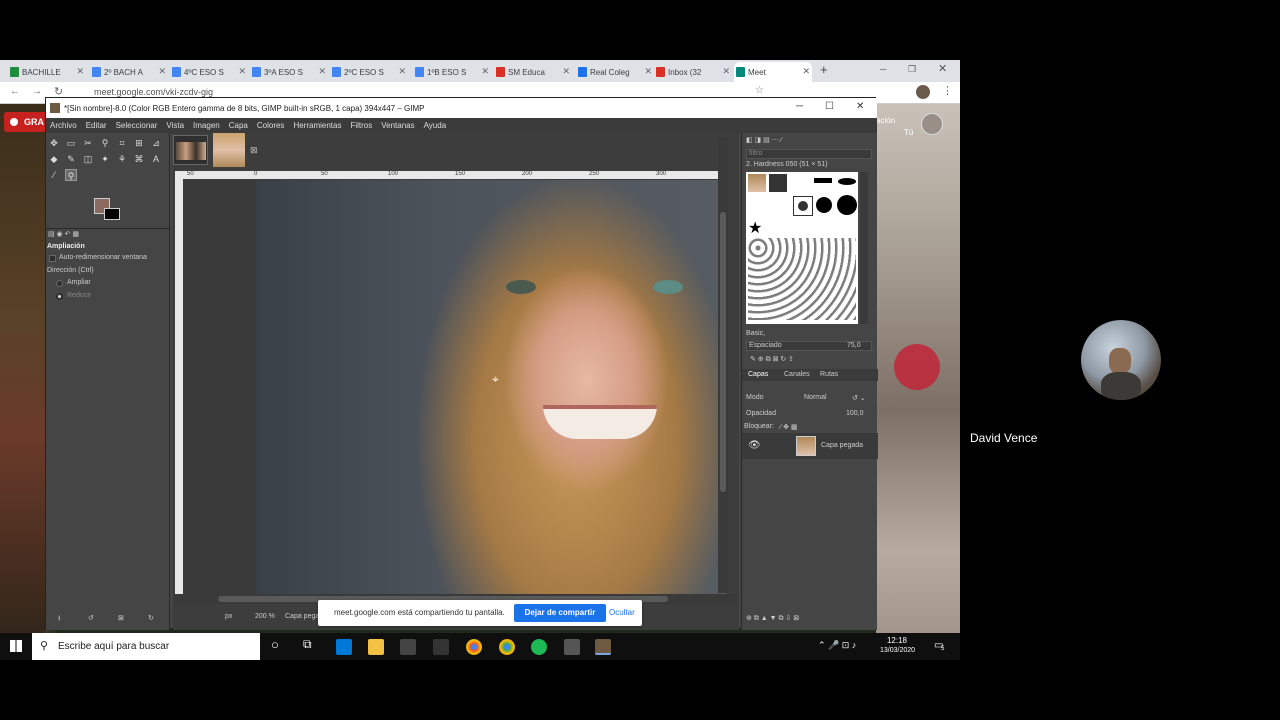 This screenshot has height=720, width=1280. I want to click on brush-clipboard-mask, so click(778, 183).